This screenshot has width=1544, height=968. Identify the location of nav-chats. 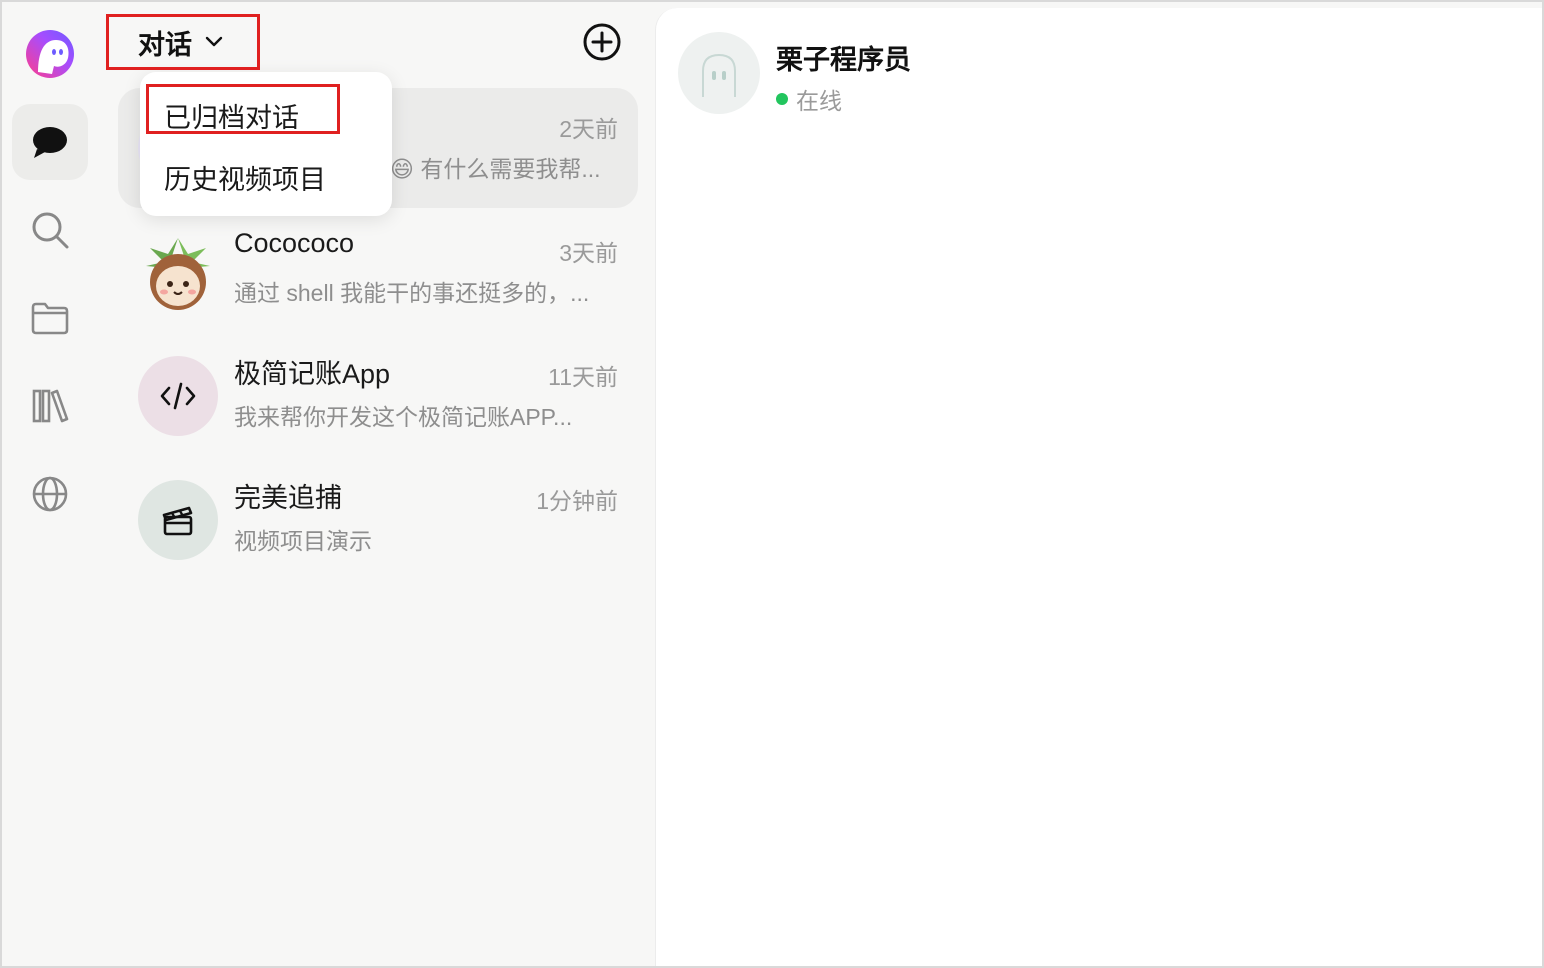
(50, 142).